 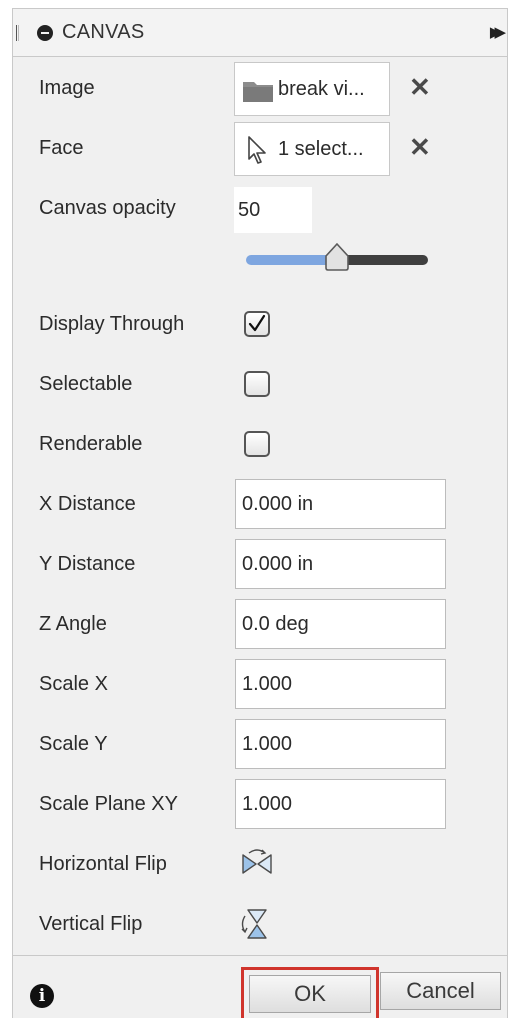 What do you see at coordinates (258, 92) in the screenshot?
I see `folder-icon` at bounding box center [258, 92].